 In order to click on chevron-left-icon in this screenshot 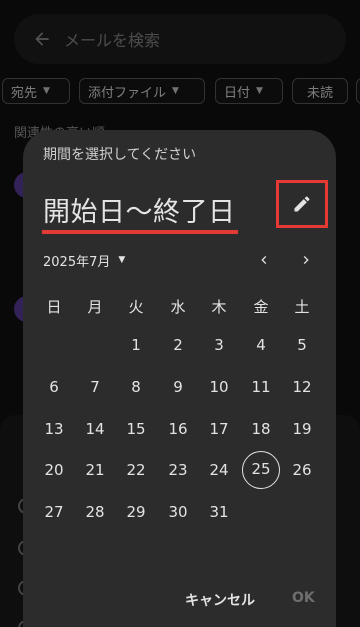, I will do `click(264, 260)`.